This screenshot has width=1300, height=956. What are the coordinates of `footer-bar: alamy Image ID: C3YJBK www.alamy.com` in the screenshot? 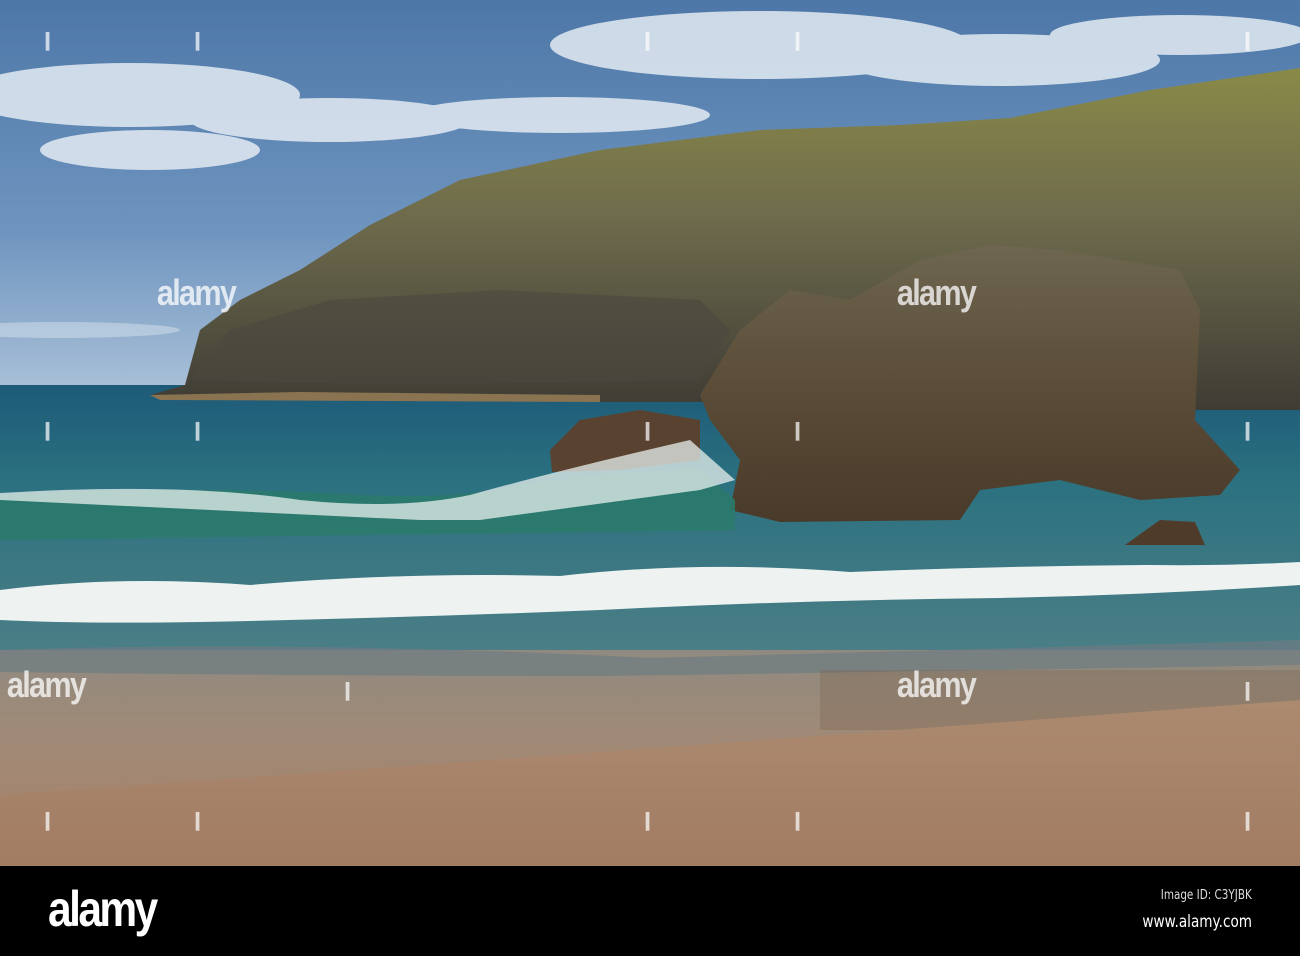 It's located at (650, 911).